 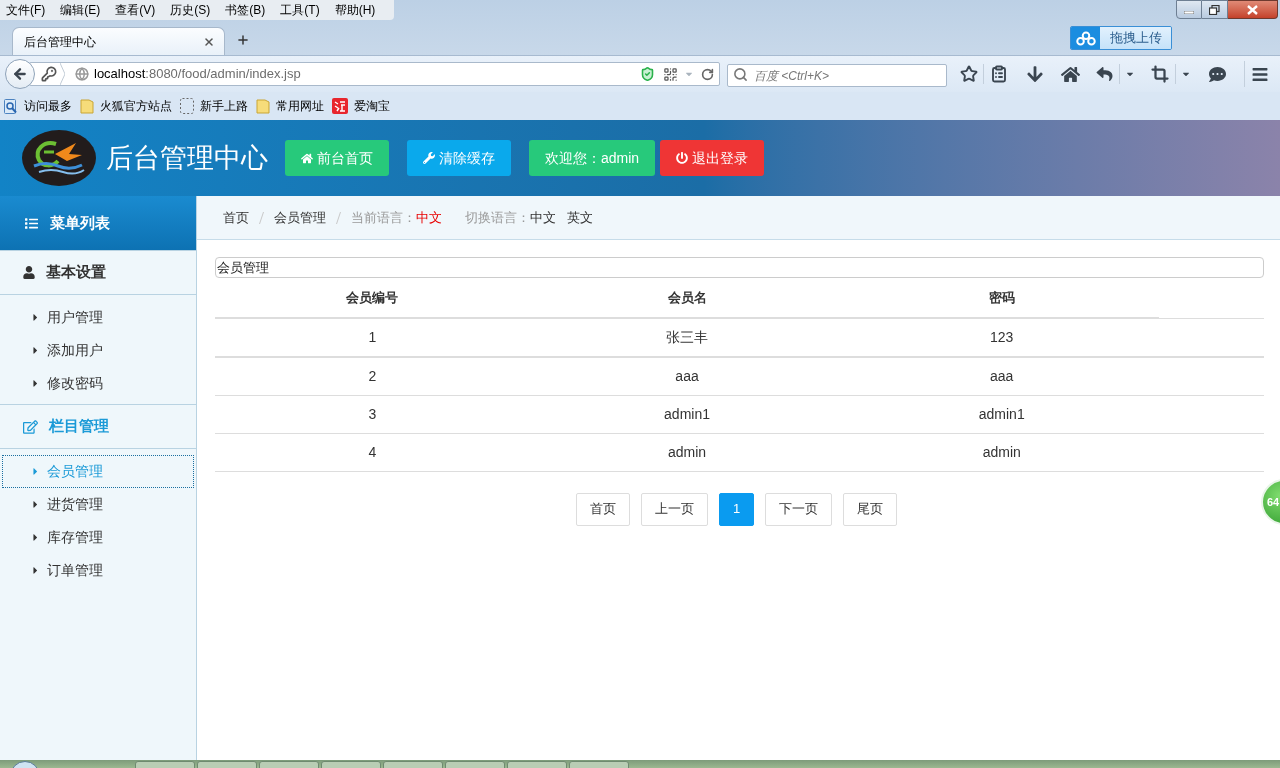 What do you see at coordinates (20, 74) in the screenshot?
I see `back-button` at bounding box center [20, 74].